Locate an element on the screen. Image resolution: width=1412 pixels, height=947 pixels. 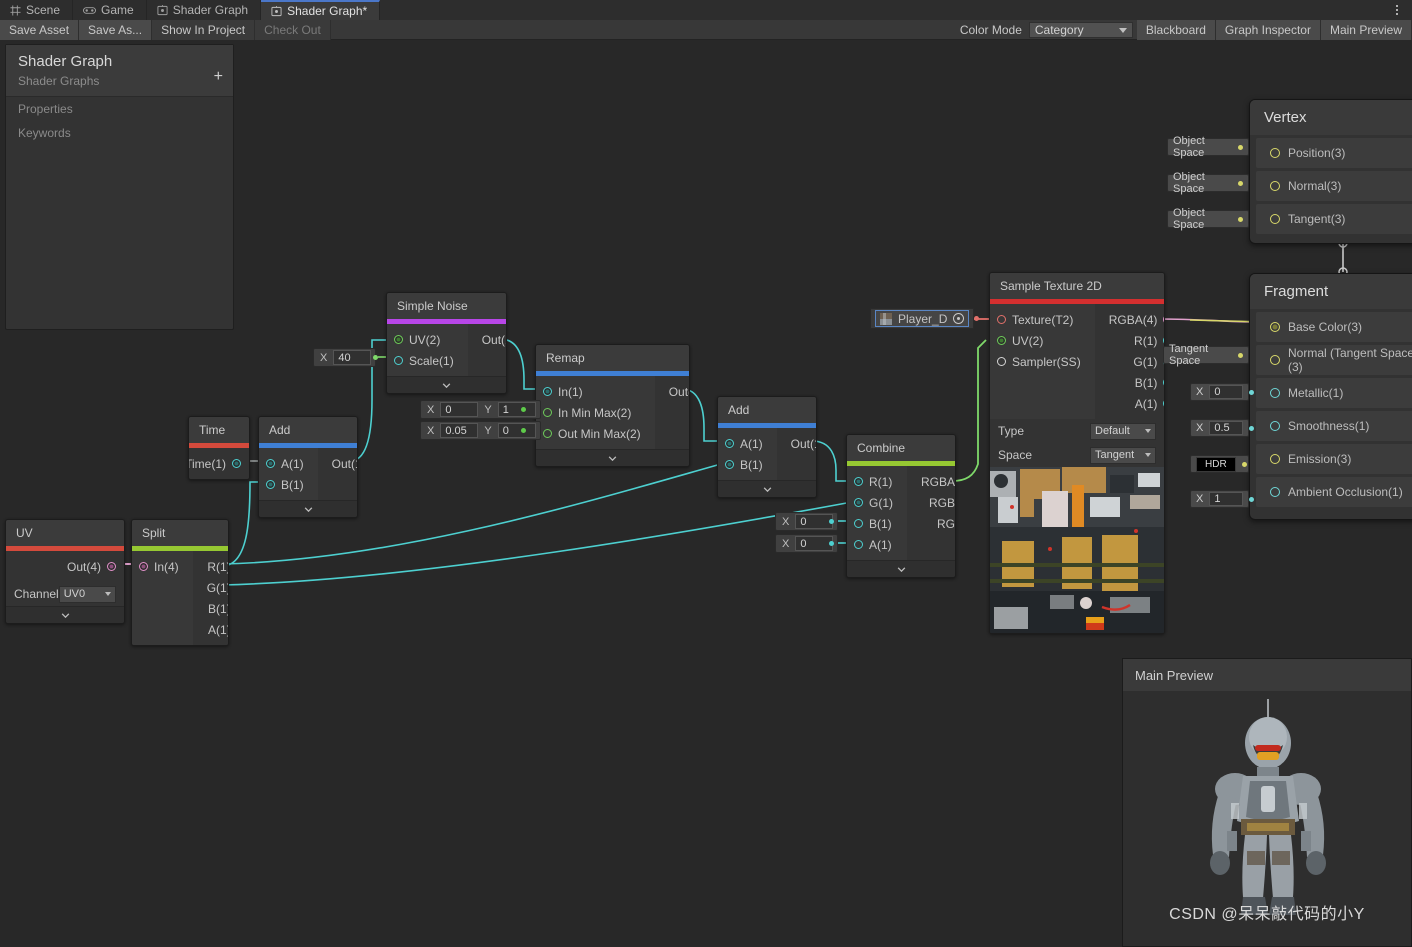
master-port-metallic: Metallic(1) is located at coordinates (1334, 393).